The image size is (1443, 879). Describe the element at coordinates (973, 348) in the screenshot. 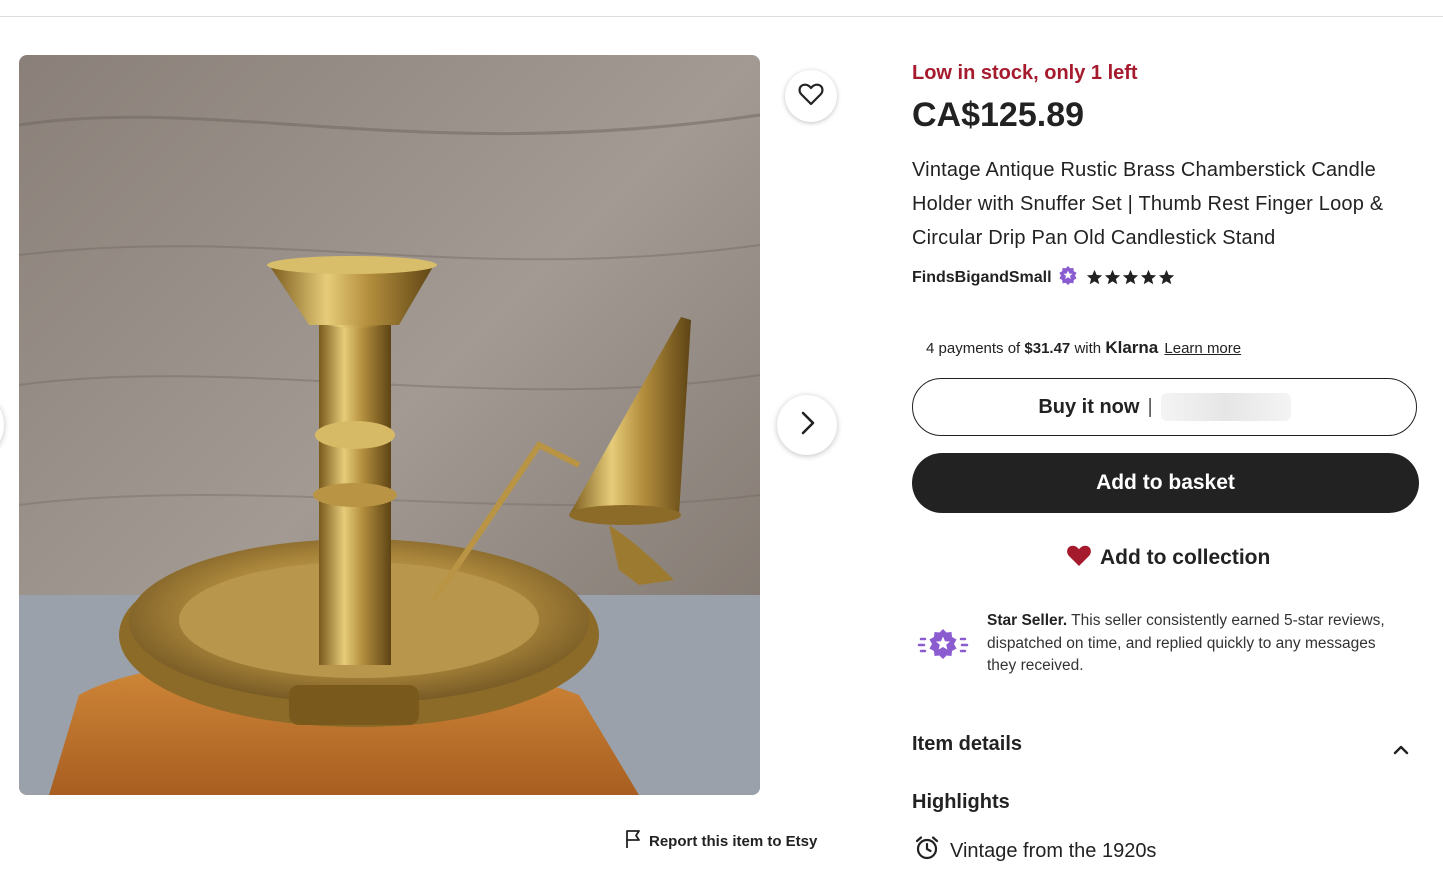

I see `klarna-prefix: 4 payments of` at that location.